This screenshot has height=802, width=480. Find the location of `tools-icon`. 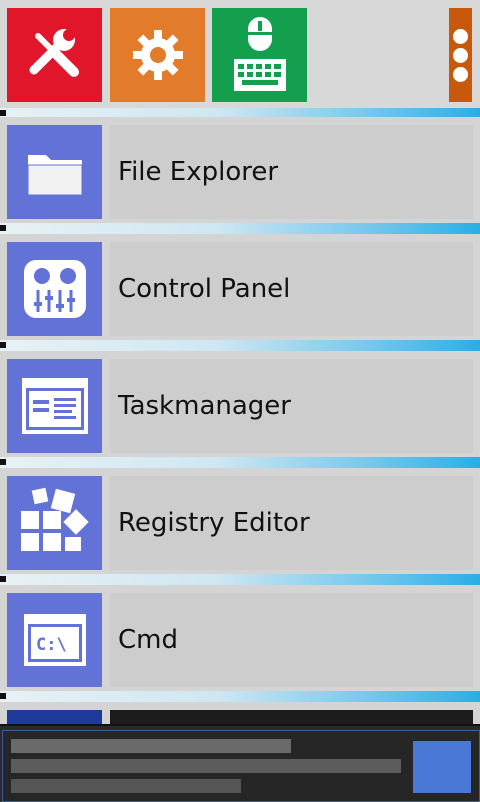

tools-icon is located at coordinates (54, 53).